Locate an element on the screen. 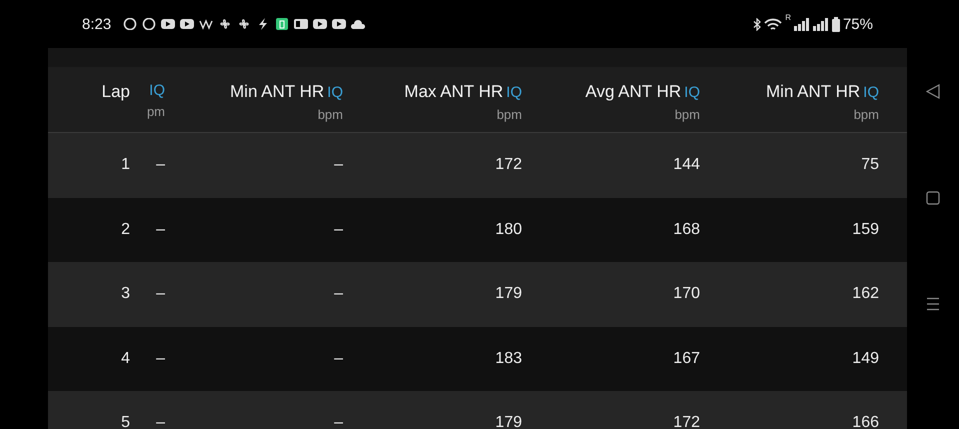 This screenshot has width=959, height=429. logo-icon is located at coordinates (206, 24).